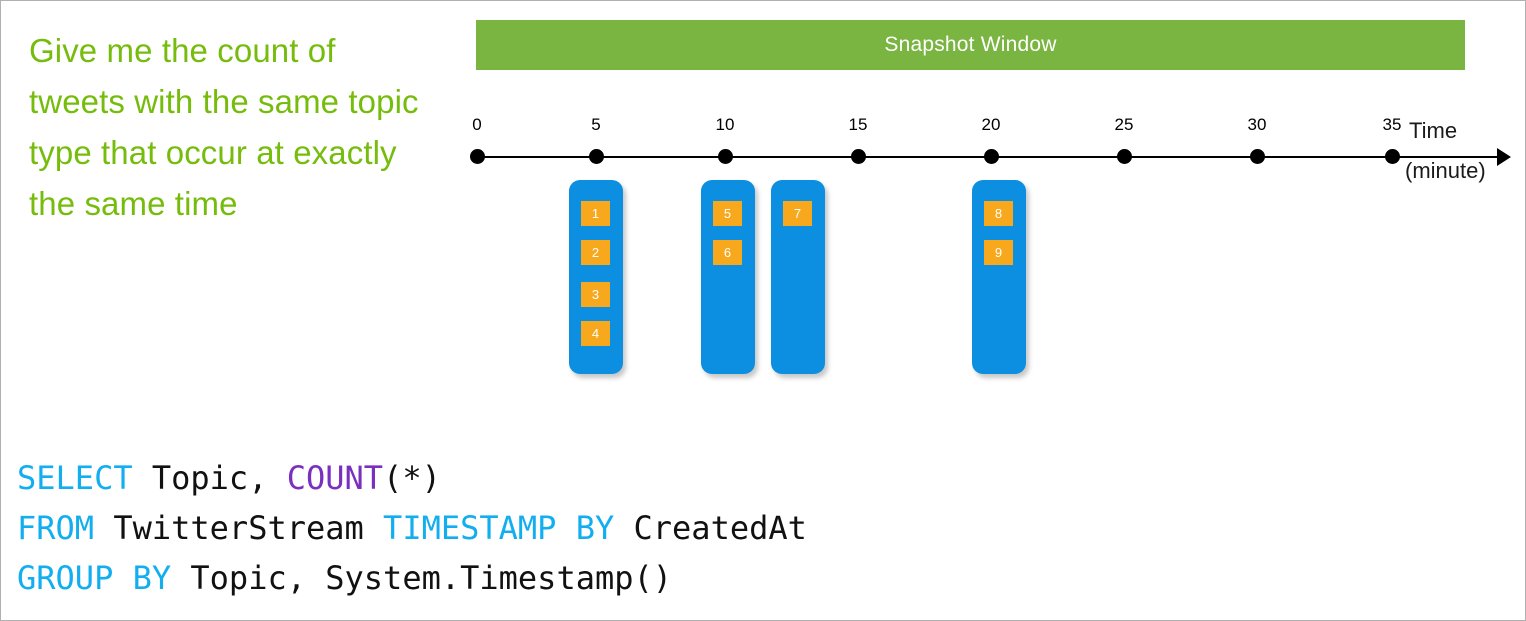 Image resolution: width=1526 pixels, height=621 pixels. I want to click on tick-label: 0, so click(477, 124).